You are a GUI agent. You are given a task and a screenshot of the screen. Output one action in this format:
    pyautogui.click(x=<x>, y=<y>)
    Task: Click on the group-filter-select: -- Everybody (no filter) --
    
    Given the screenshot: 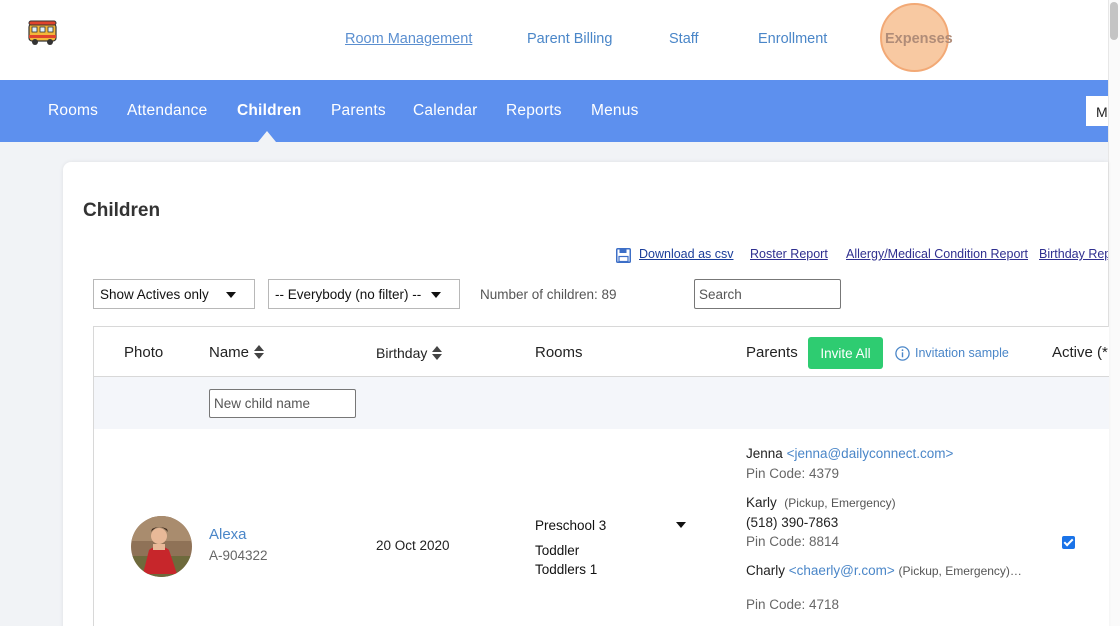 What is the action you would take?
    pyautogui.click(x=364, y=294)
    